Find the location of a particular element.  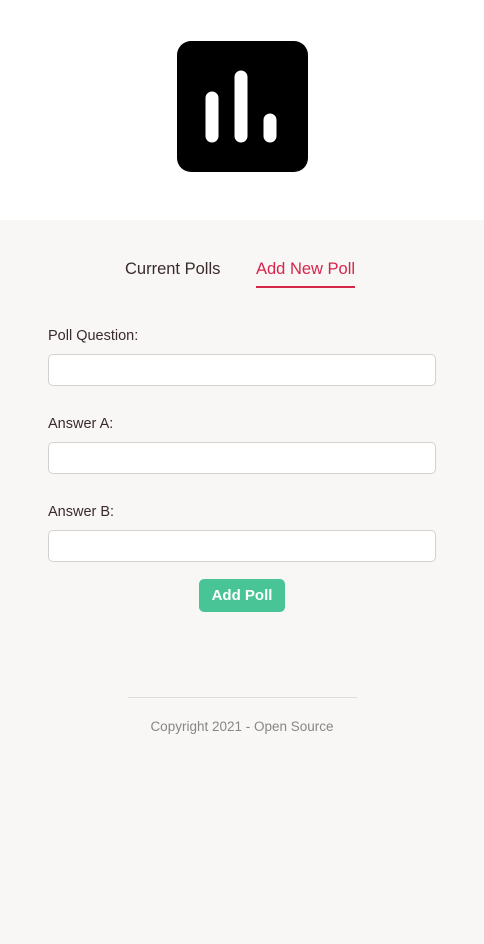

logo is located at coordinates (242, 106).